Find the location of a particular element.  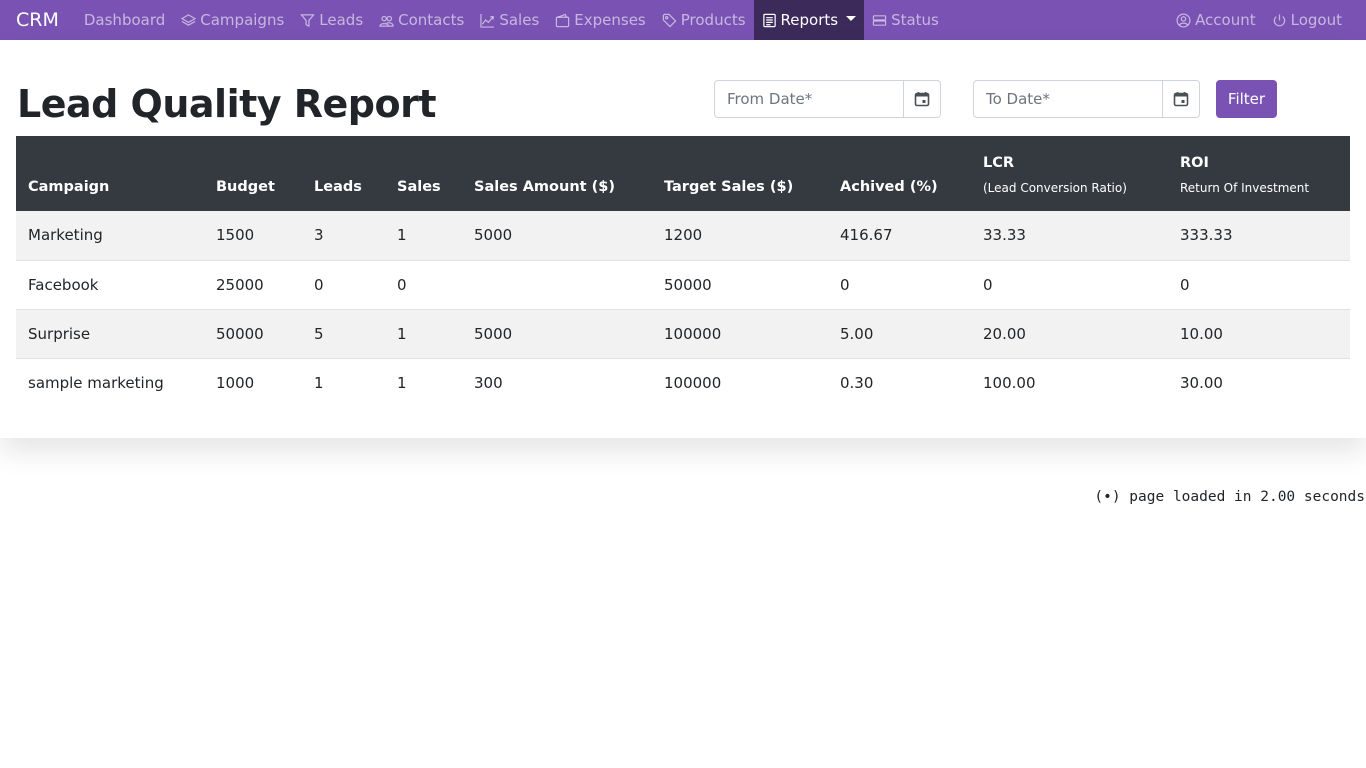

nav-item-label: Products is located at coordinates (713, 20).